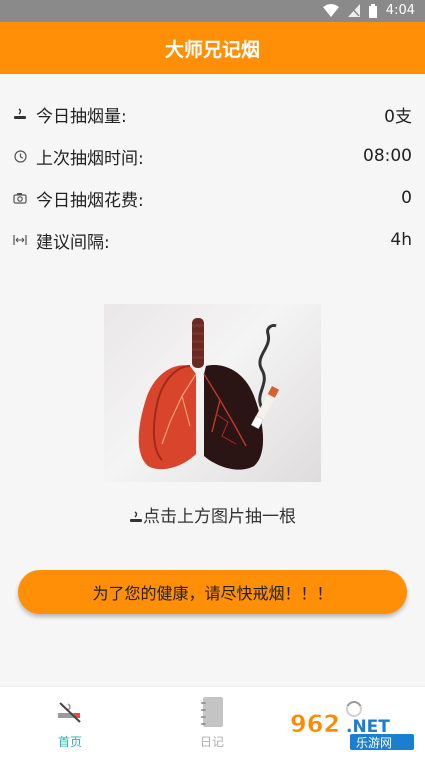  Describe the element at coordinates (387, 156) in the screenshot. I see `stat-value: 08:00` at that location.